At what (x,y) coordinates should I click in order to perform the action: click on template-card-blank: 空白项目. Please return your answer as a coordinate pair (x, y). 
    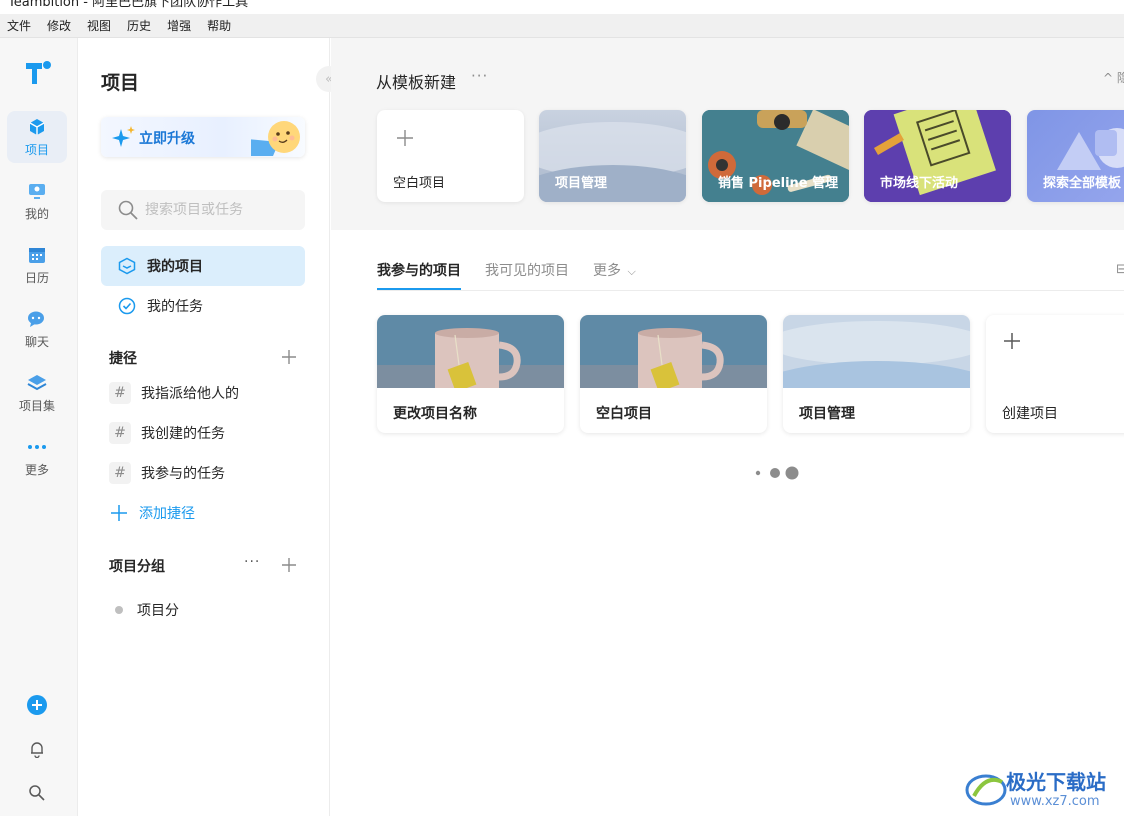
    Looking at the image, I should click on (450, 156).